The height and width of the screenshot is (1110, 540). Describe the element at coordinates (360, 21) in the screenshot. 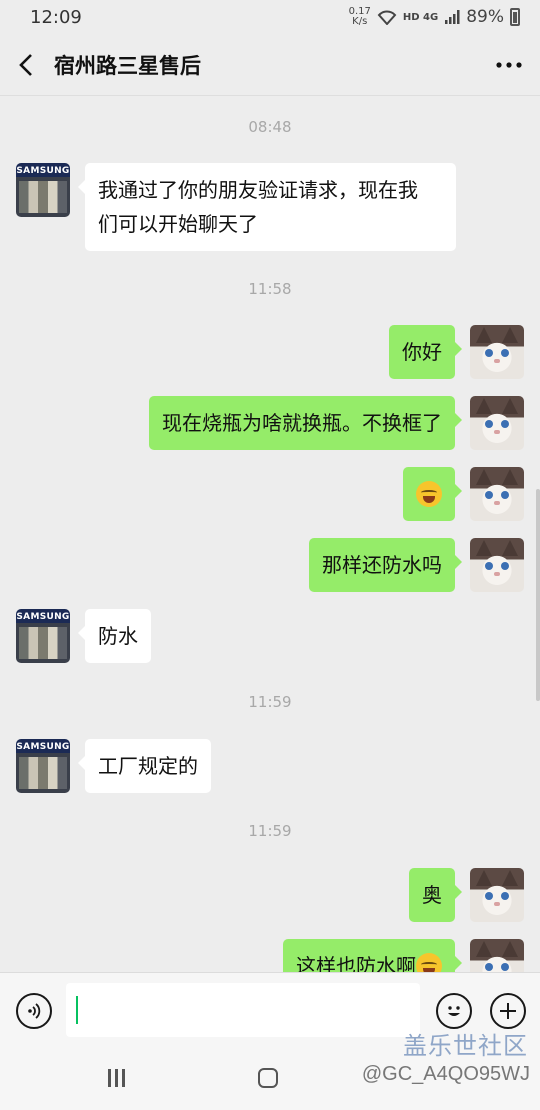

I see `network-speed-unit: K/s` at that location.